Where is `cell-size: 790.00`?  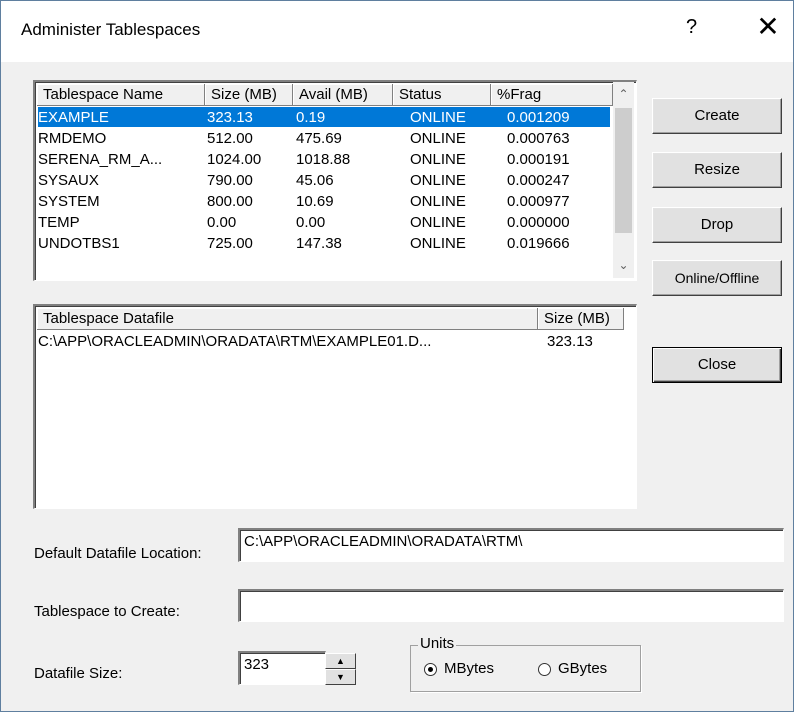
cell-size: 790.00 is located at coordinates (230, 180).